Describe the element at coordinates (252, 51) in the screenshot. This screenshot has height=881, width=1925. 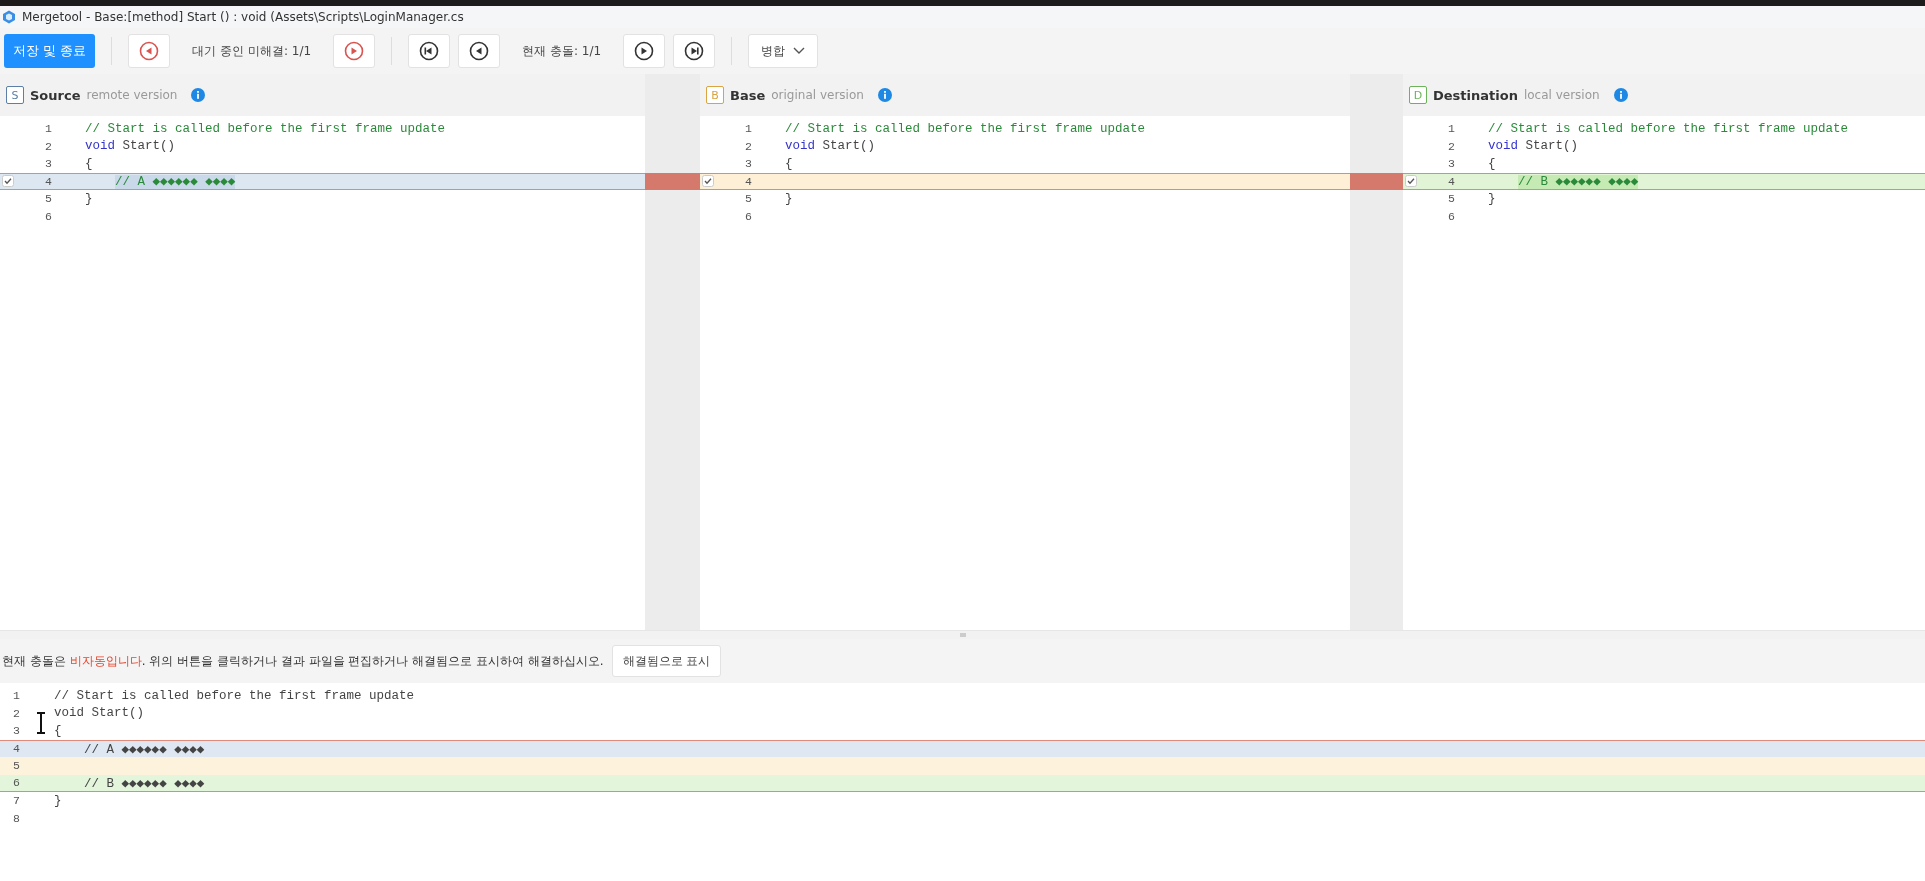
I see `pending-count: 대기 중인 미해결: 1/1` at that location.